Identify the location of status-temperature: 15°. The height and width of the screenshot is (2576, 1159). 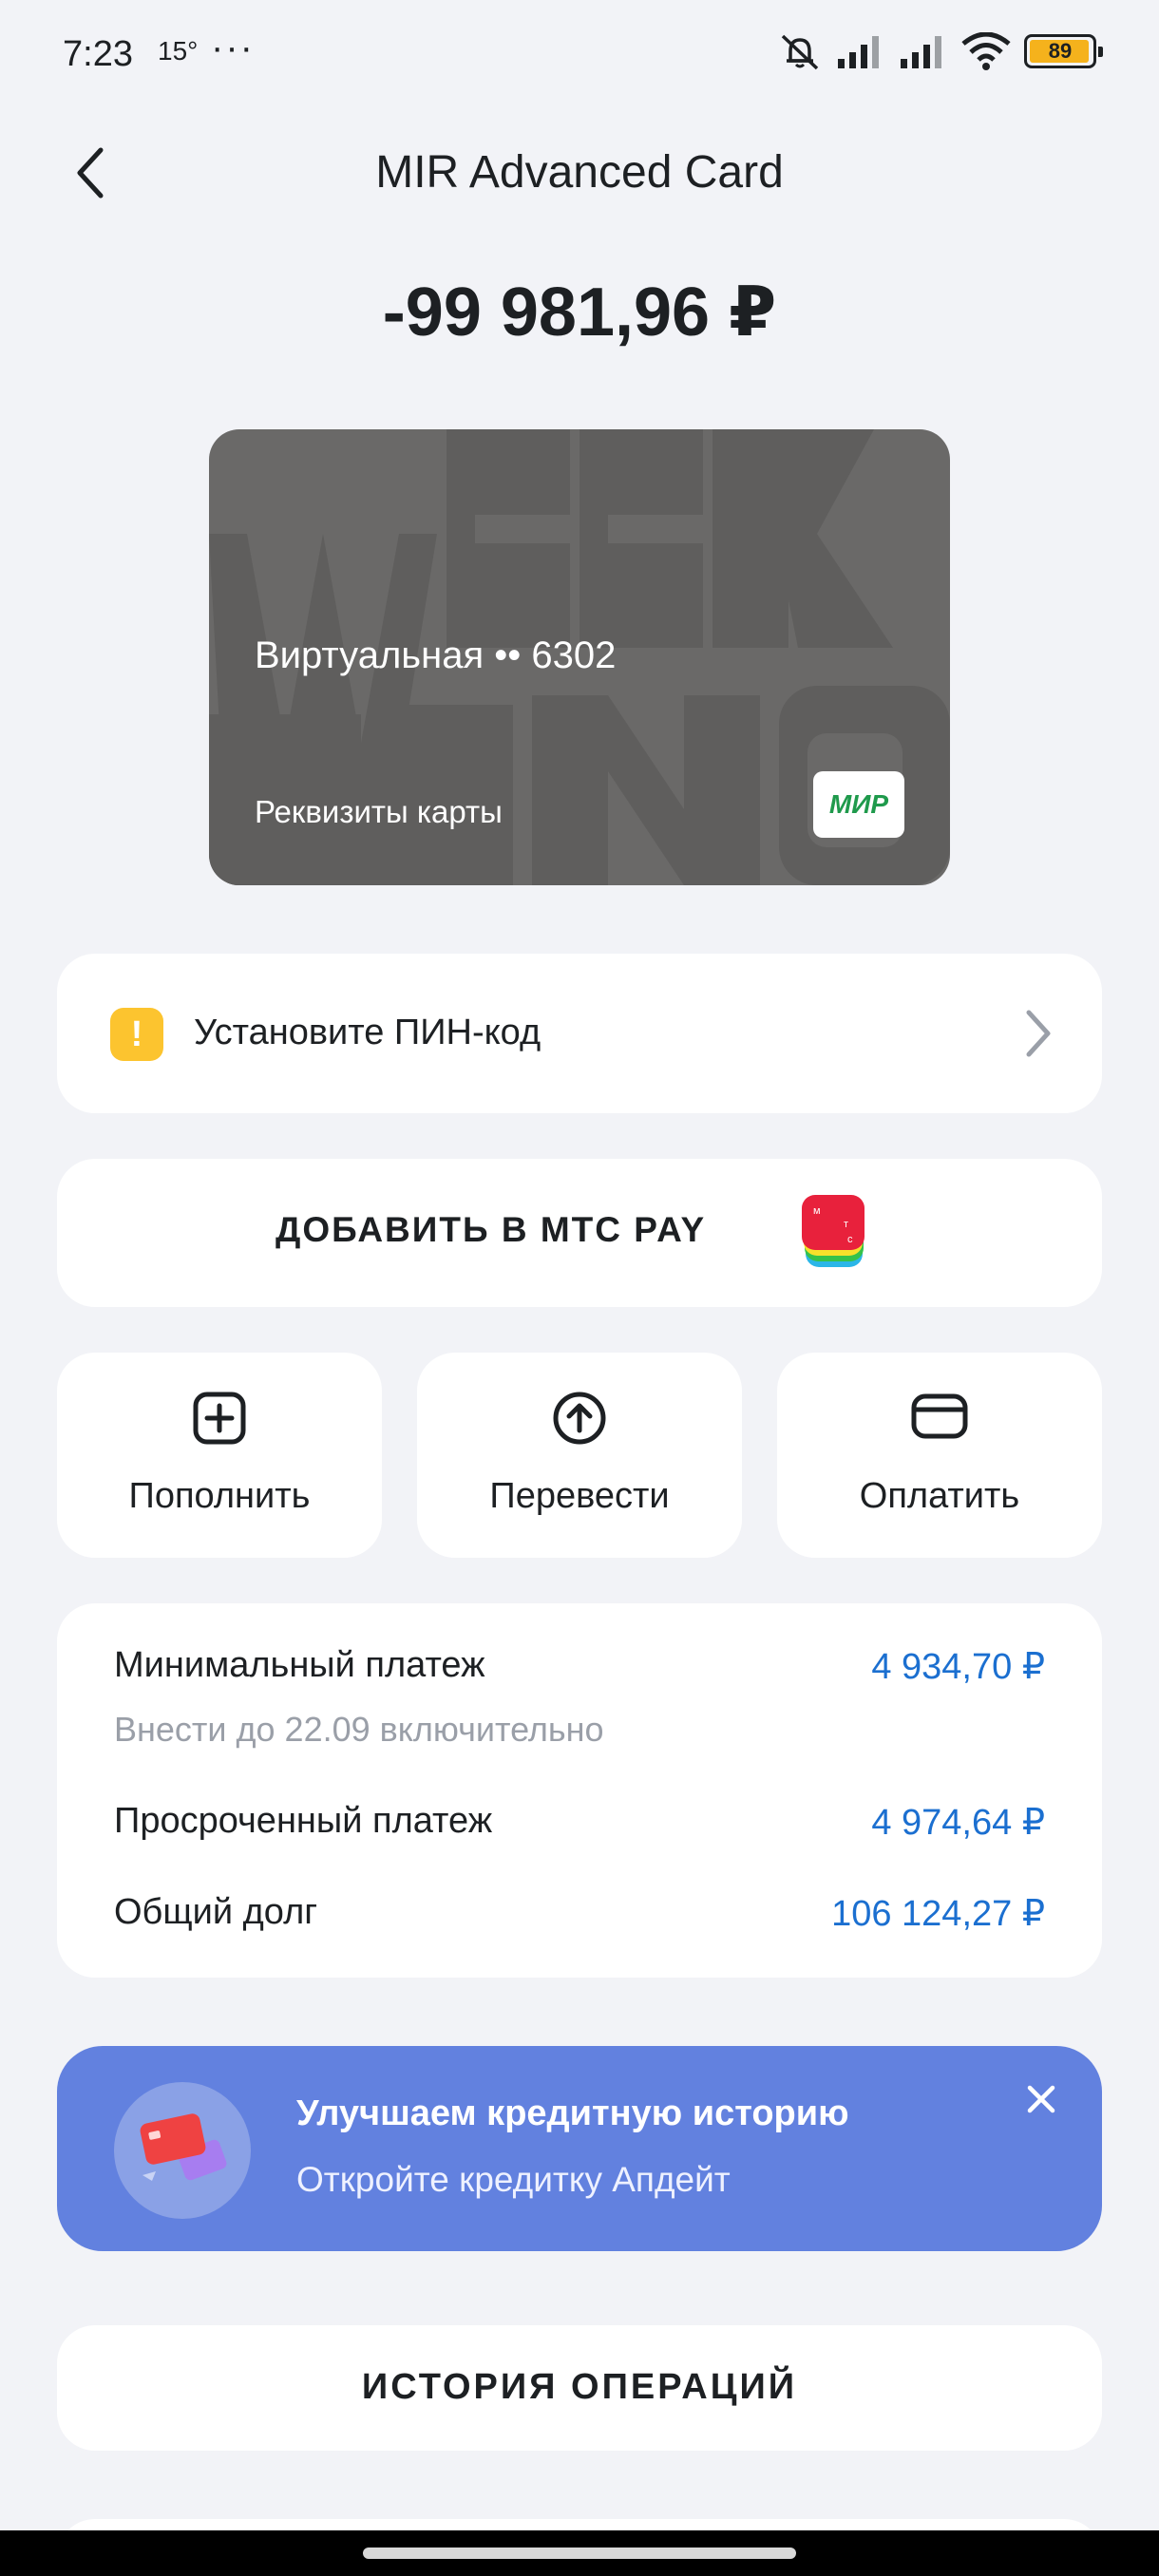
(178, 51).